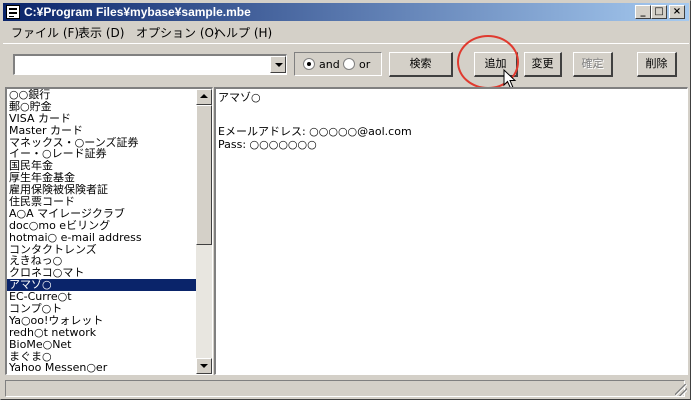 This screenshot has width=691, height=400. I want to click on search-button: 検索, so click(421, 64).